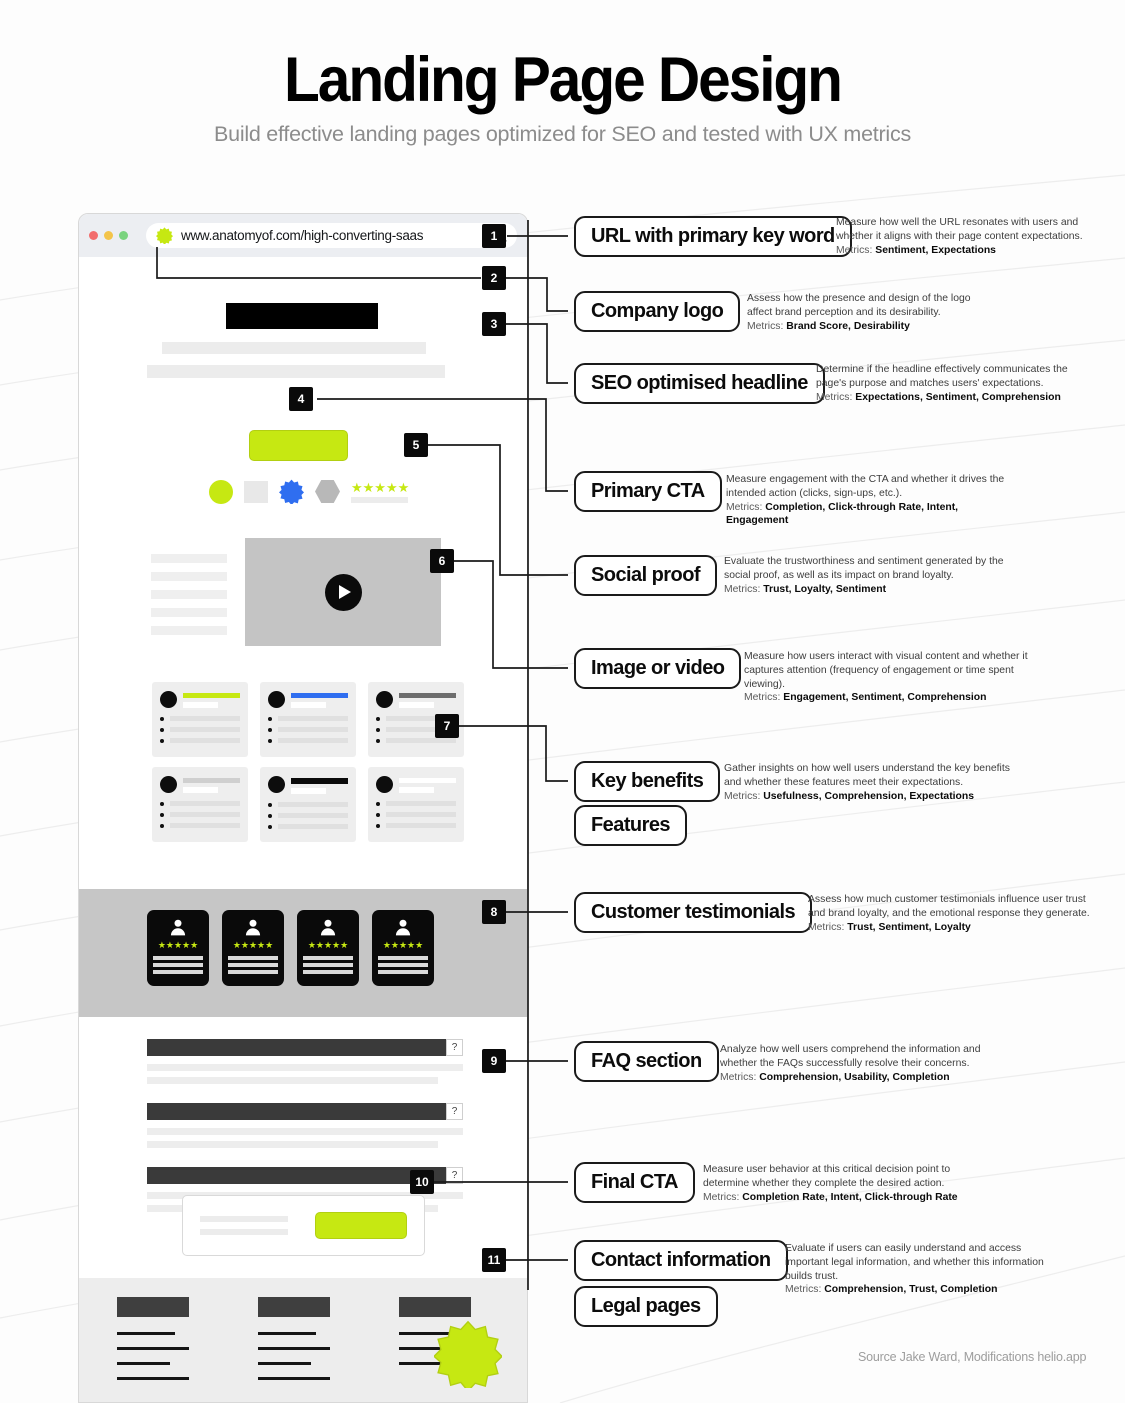 This screenshot has width=1125, height=1403. What do you see at coordinates (221, 491) in the screenshot?
I see `social-proof-circle-icon` at bounding box center [221, 491].